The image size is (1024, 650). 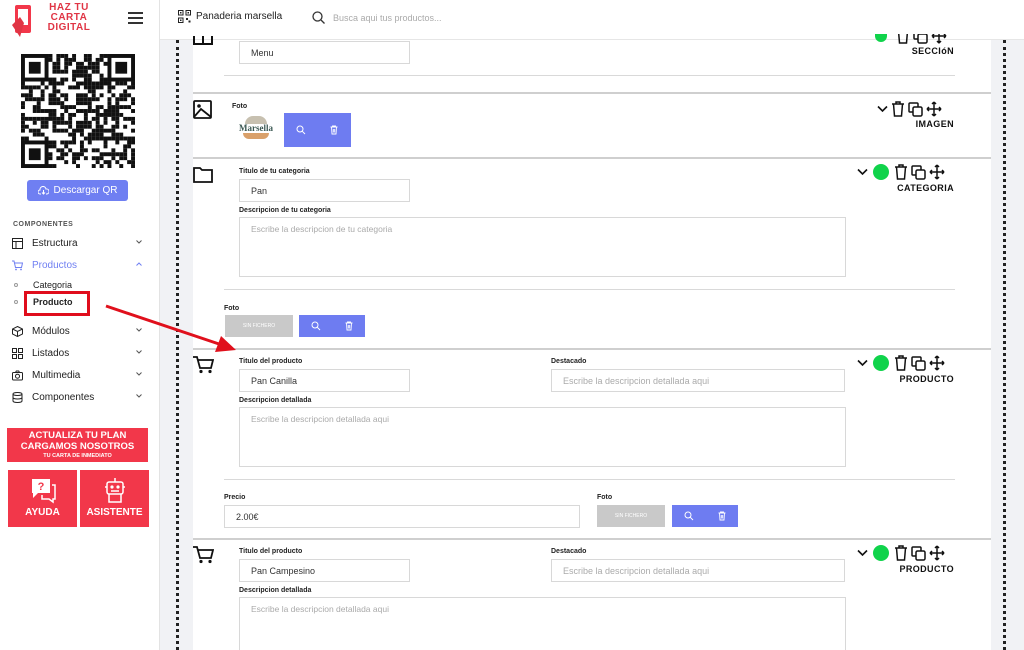 What do you see at coordinates (21, 21) in the screenshot?
I see `phone-logo-icon` at bounding box center [21, 21].